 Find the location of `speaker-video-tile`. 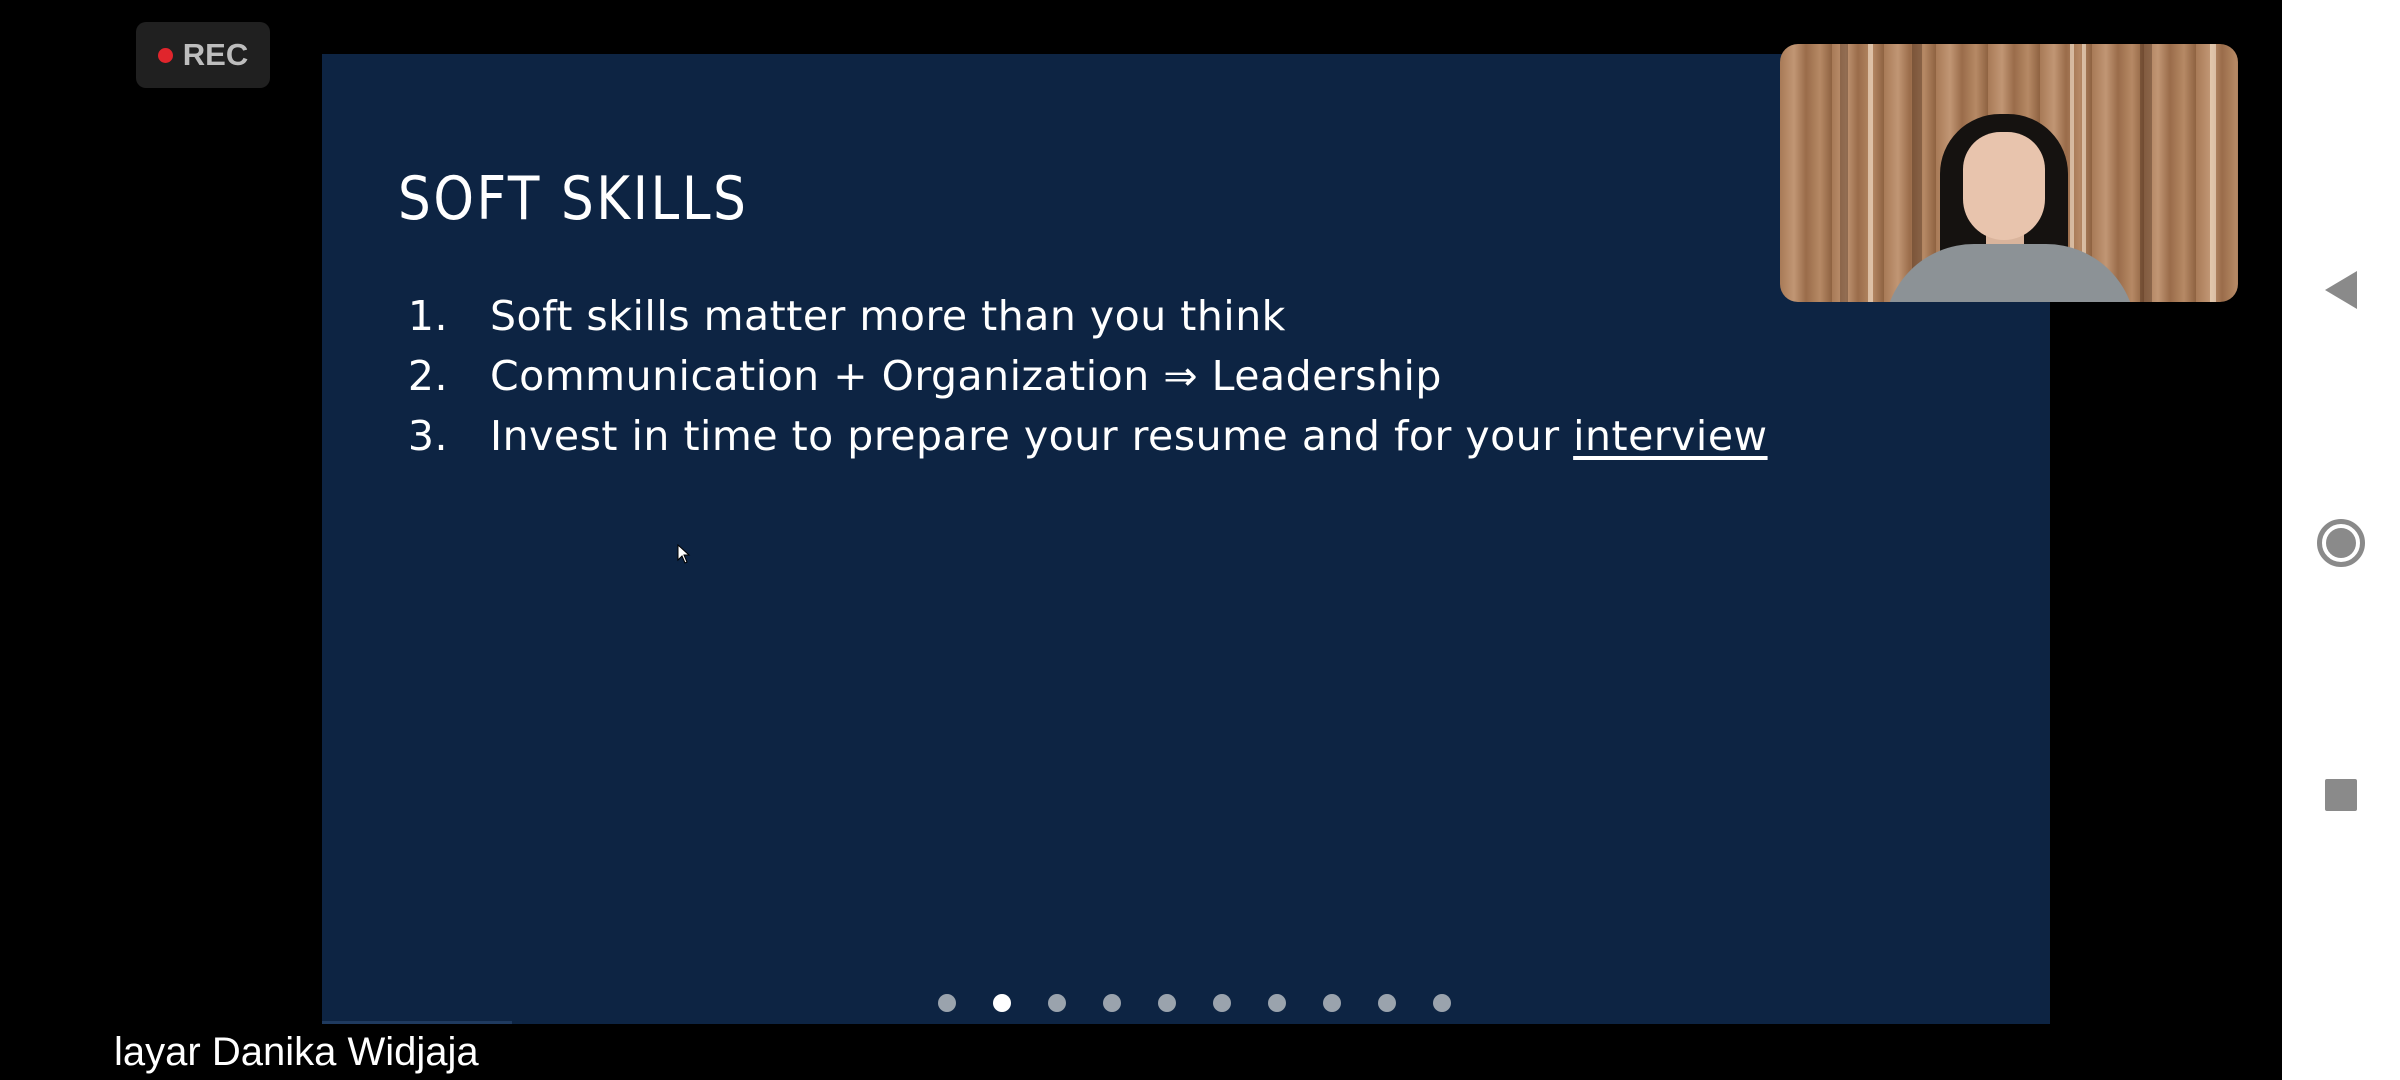

speaker-video-tile is located at coordinates (2009, 173).